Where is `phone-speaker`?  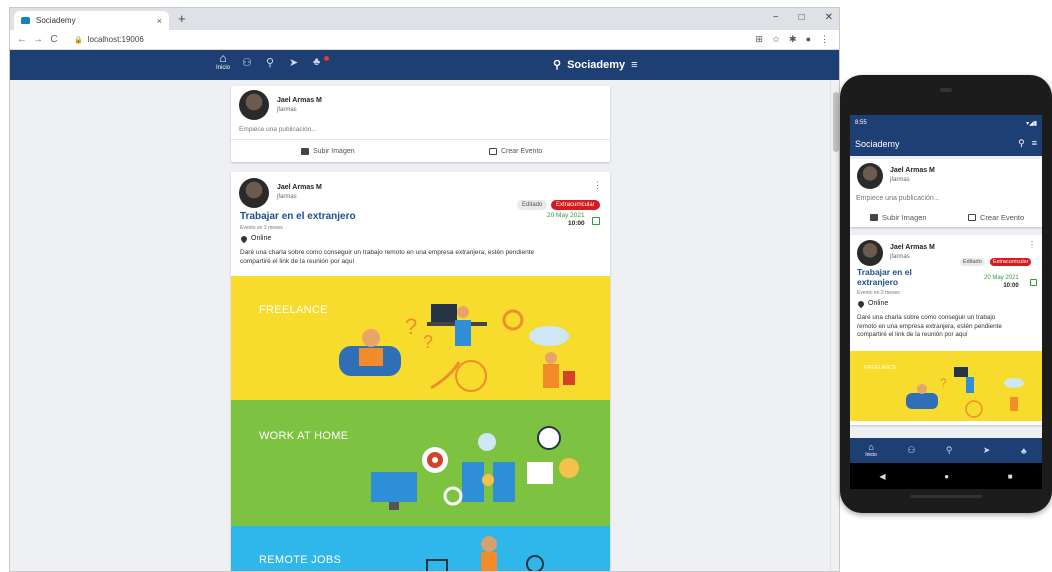
phone-speaker is located at coordinates (946, 496).